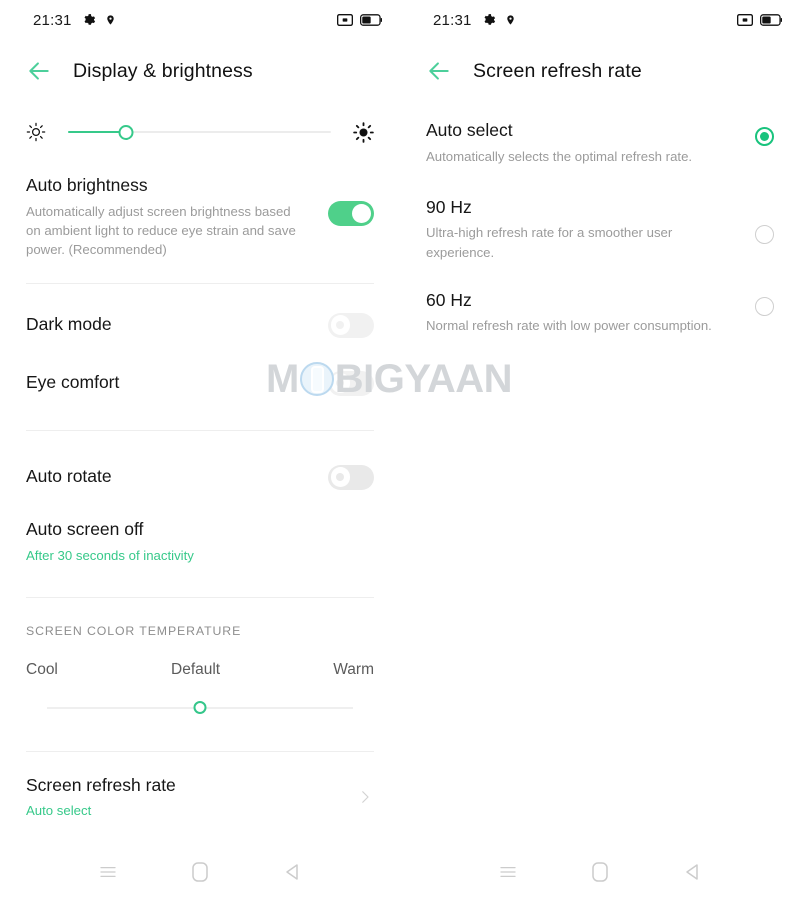  Describe the element at coordinates (42, 669) in the screenshot. I see `temp-label-cool: Cool` at that location.